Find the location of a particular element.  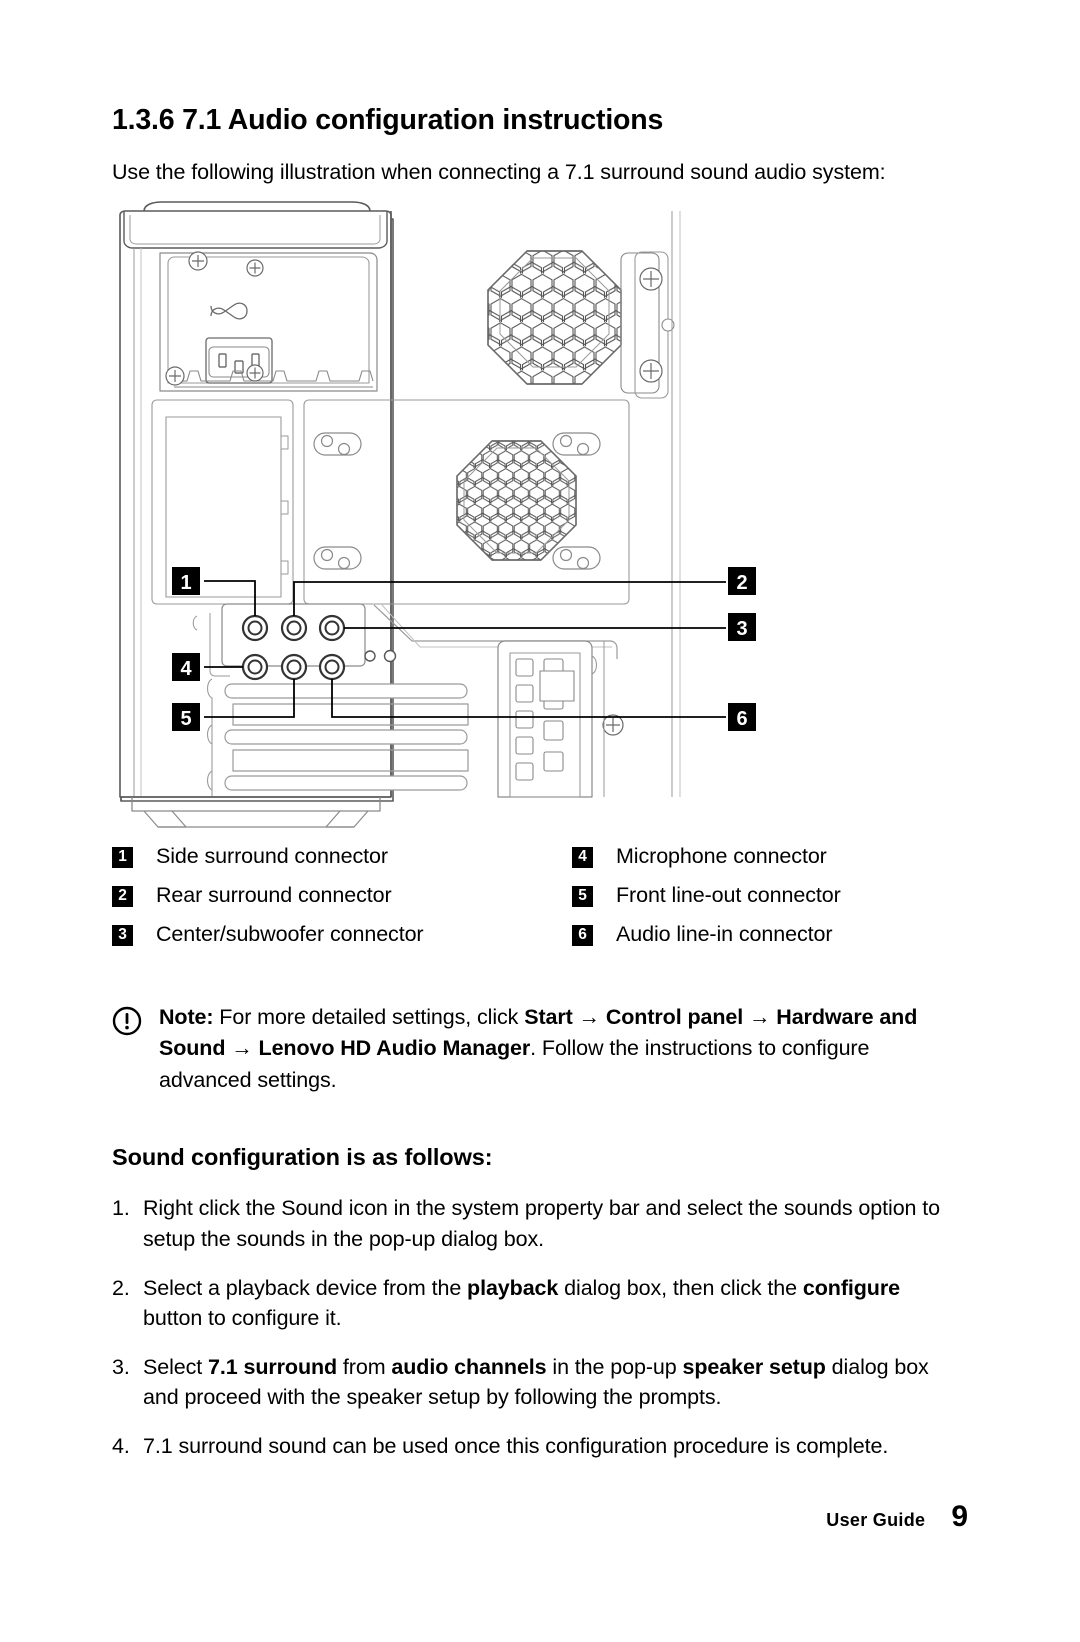

note-bold-audio-manager: Lenovo HD Audio Manager is located at coordinates (394, 1048).